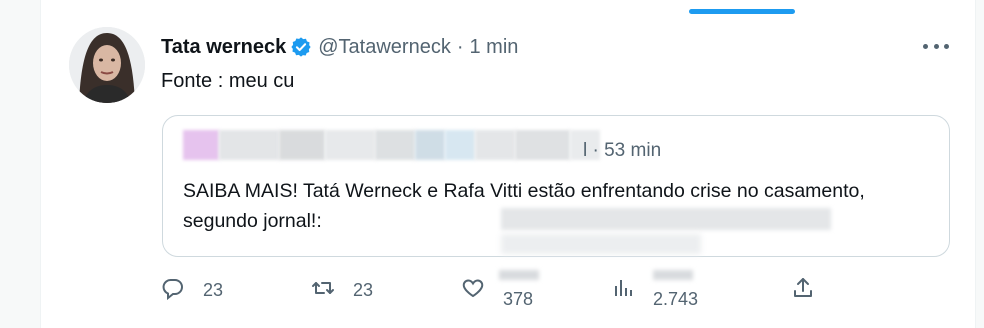  I want to click on blurred-link-overflow, so click(601, 244).